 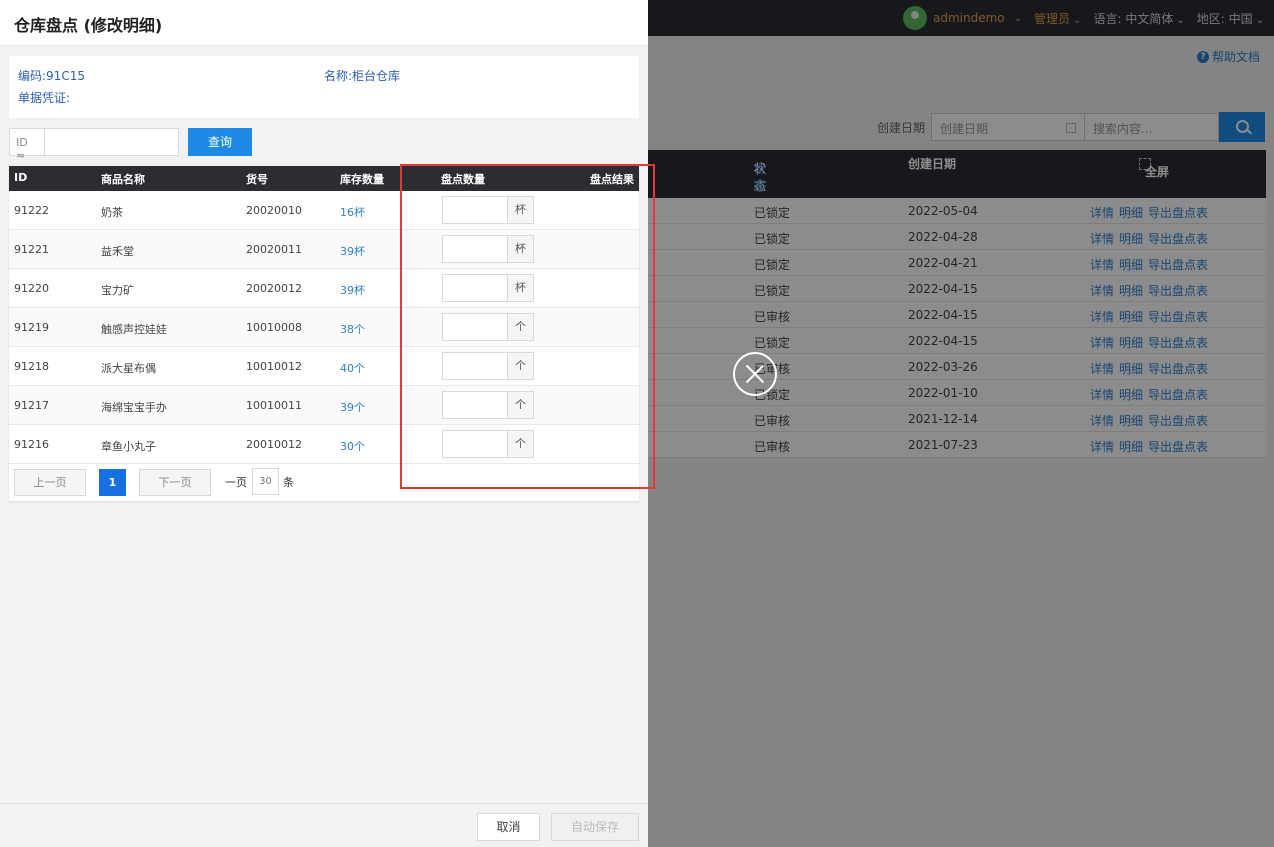 I want to click on pagination: 上一页 1 下一页 一页 30 条, so click(x=324, y=482).